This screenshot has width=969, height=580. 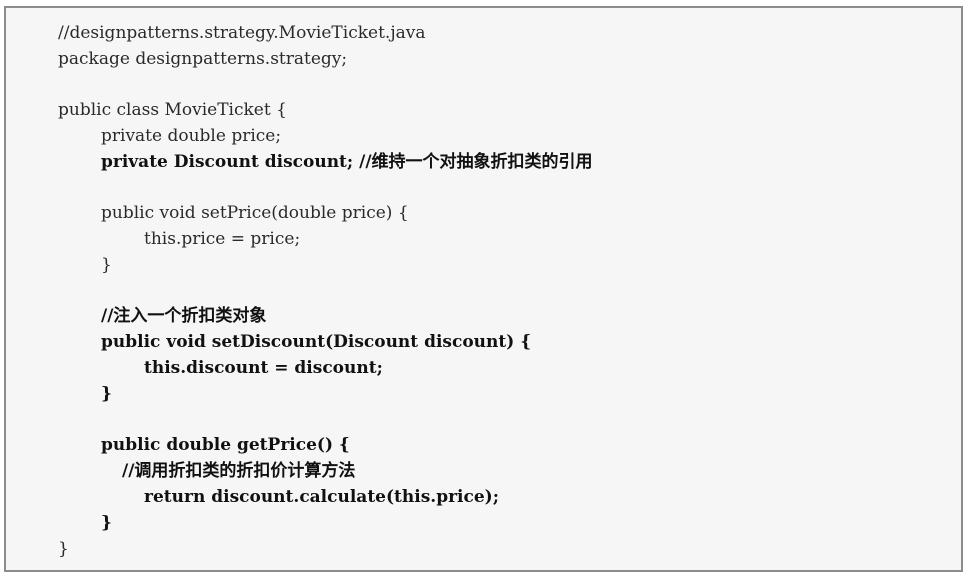 I want to click on code-line-class-close: }, so click(x=63, y=549).